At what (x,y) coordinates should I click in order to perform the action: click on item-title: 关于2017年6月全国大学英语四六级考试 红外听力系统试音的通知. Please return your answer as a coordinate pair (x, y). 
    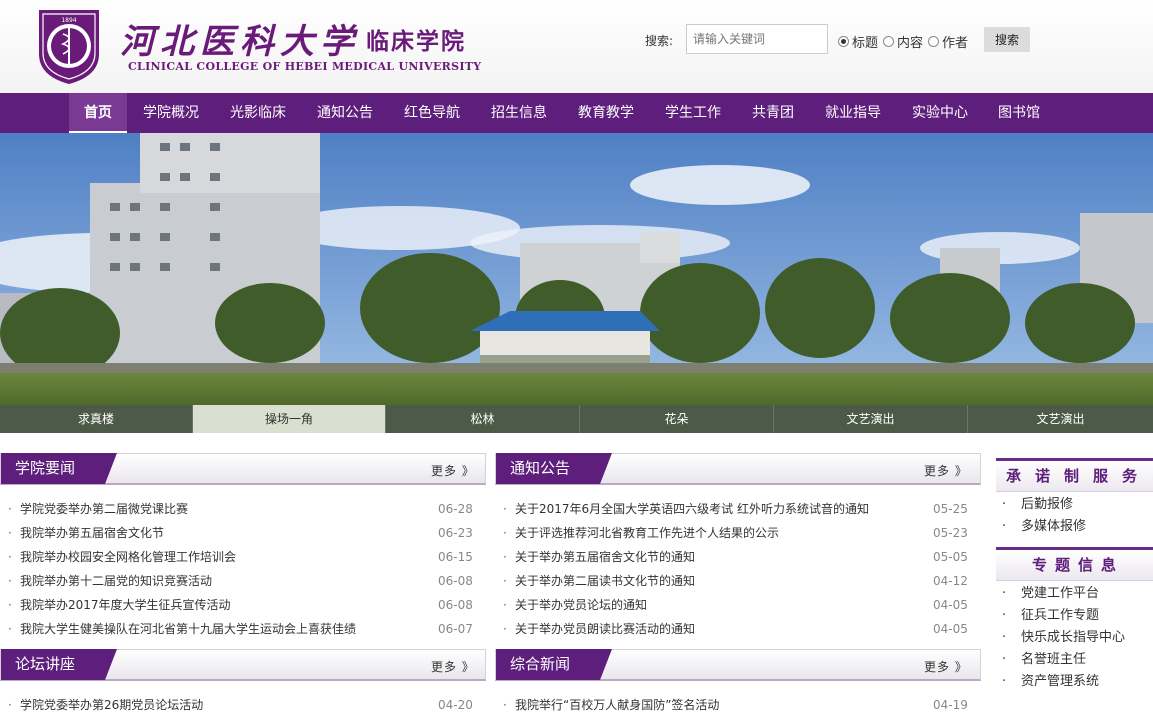
    Looking at the image, I should click on (692, 509).